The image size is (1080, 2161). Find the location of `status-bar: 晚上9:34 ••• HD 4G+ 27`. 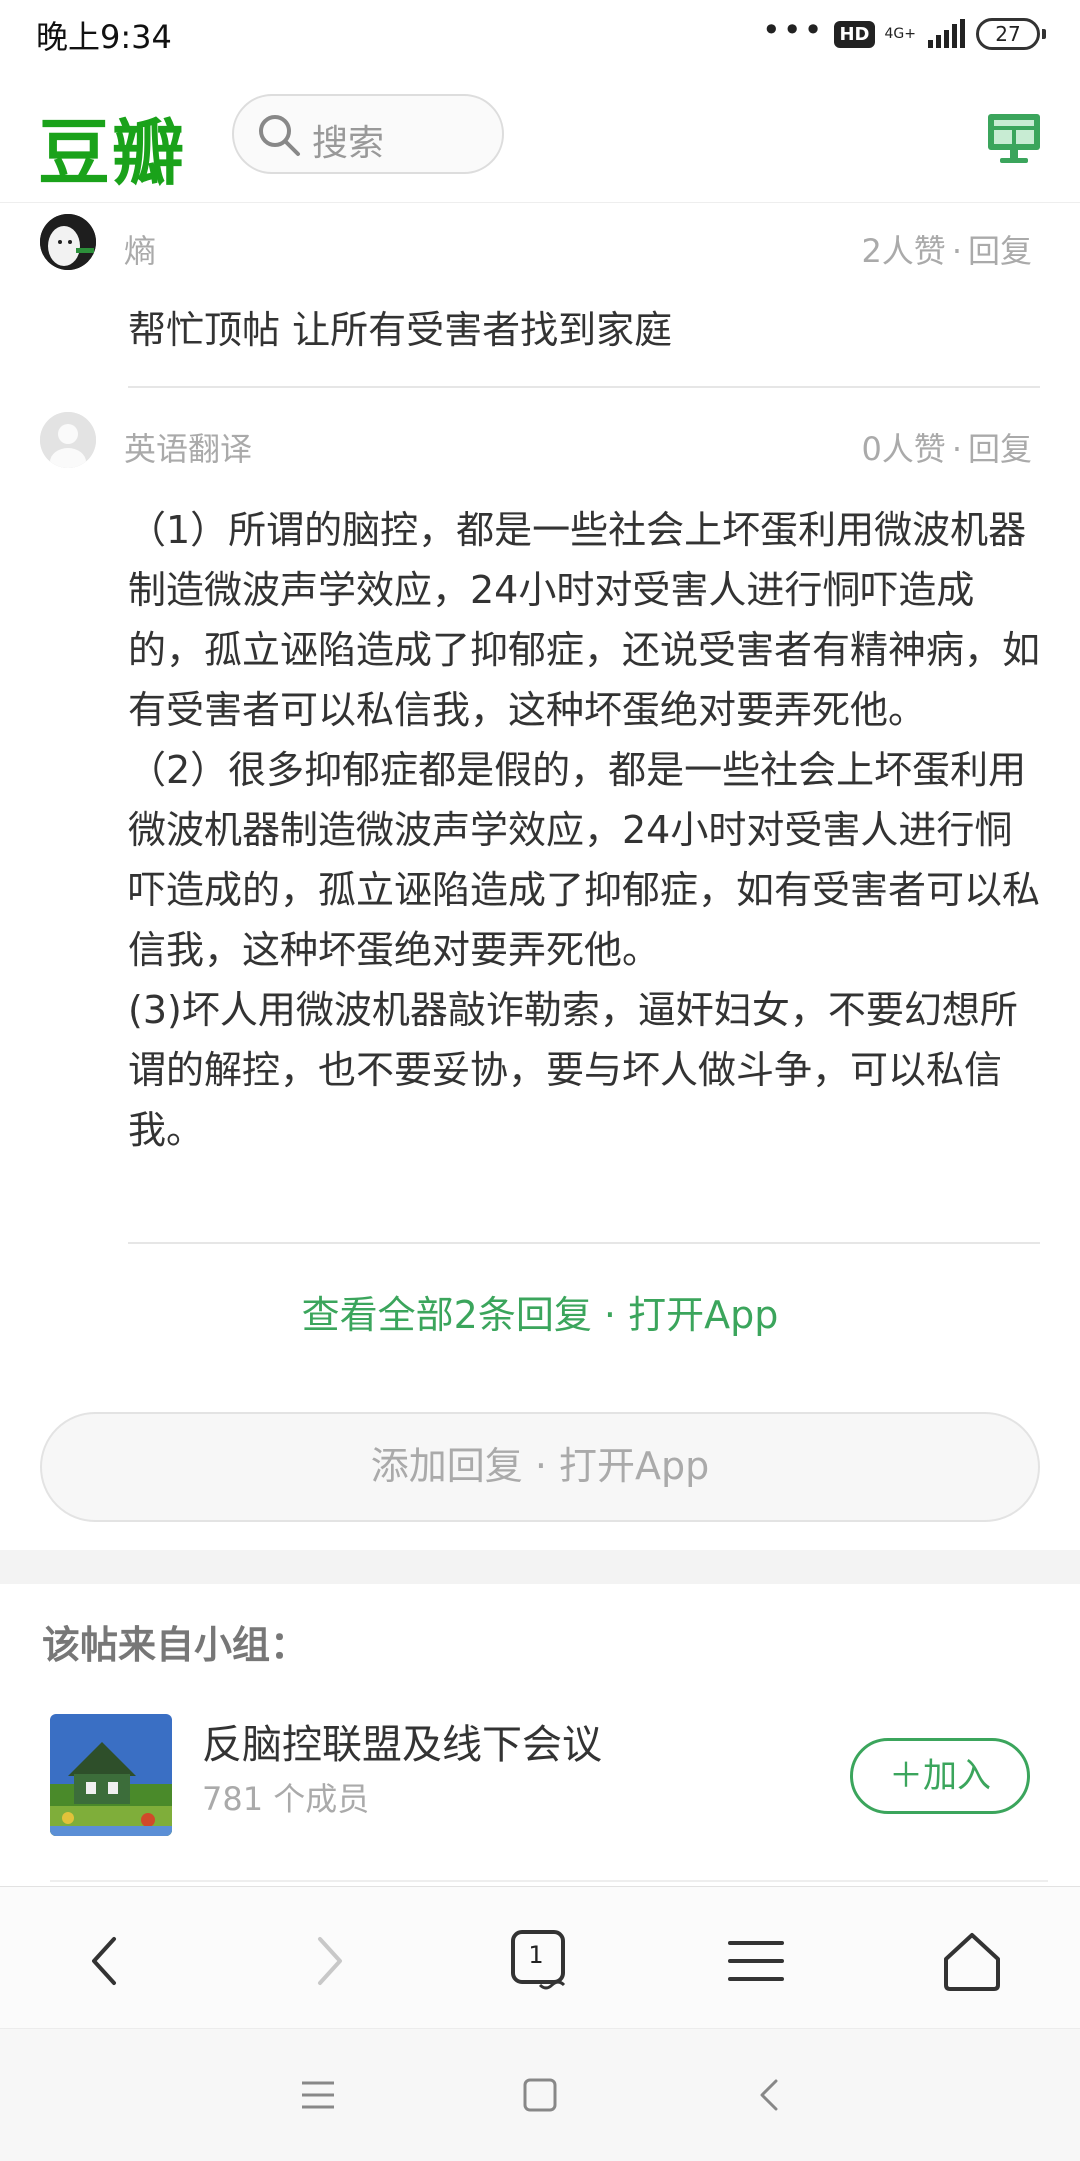

status-bar: 晚上9:34 ••• HD 4G+ 27 is located at coordinates (540, 36).